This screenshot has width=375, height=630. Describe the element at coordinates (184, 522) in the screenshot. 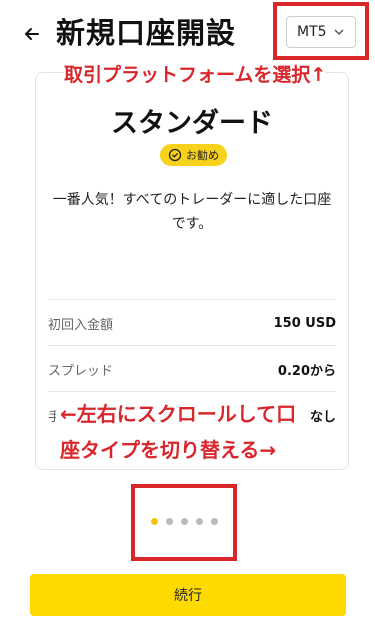

I see `pagination-highlight-box` at that location.